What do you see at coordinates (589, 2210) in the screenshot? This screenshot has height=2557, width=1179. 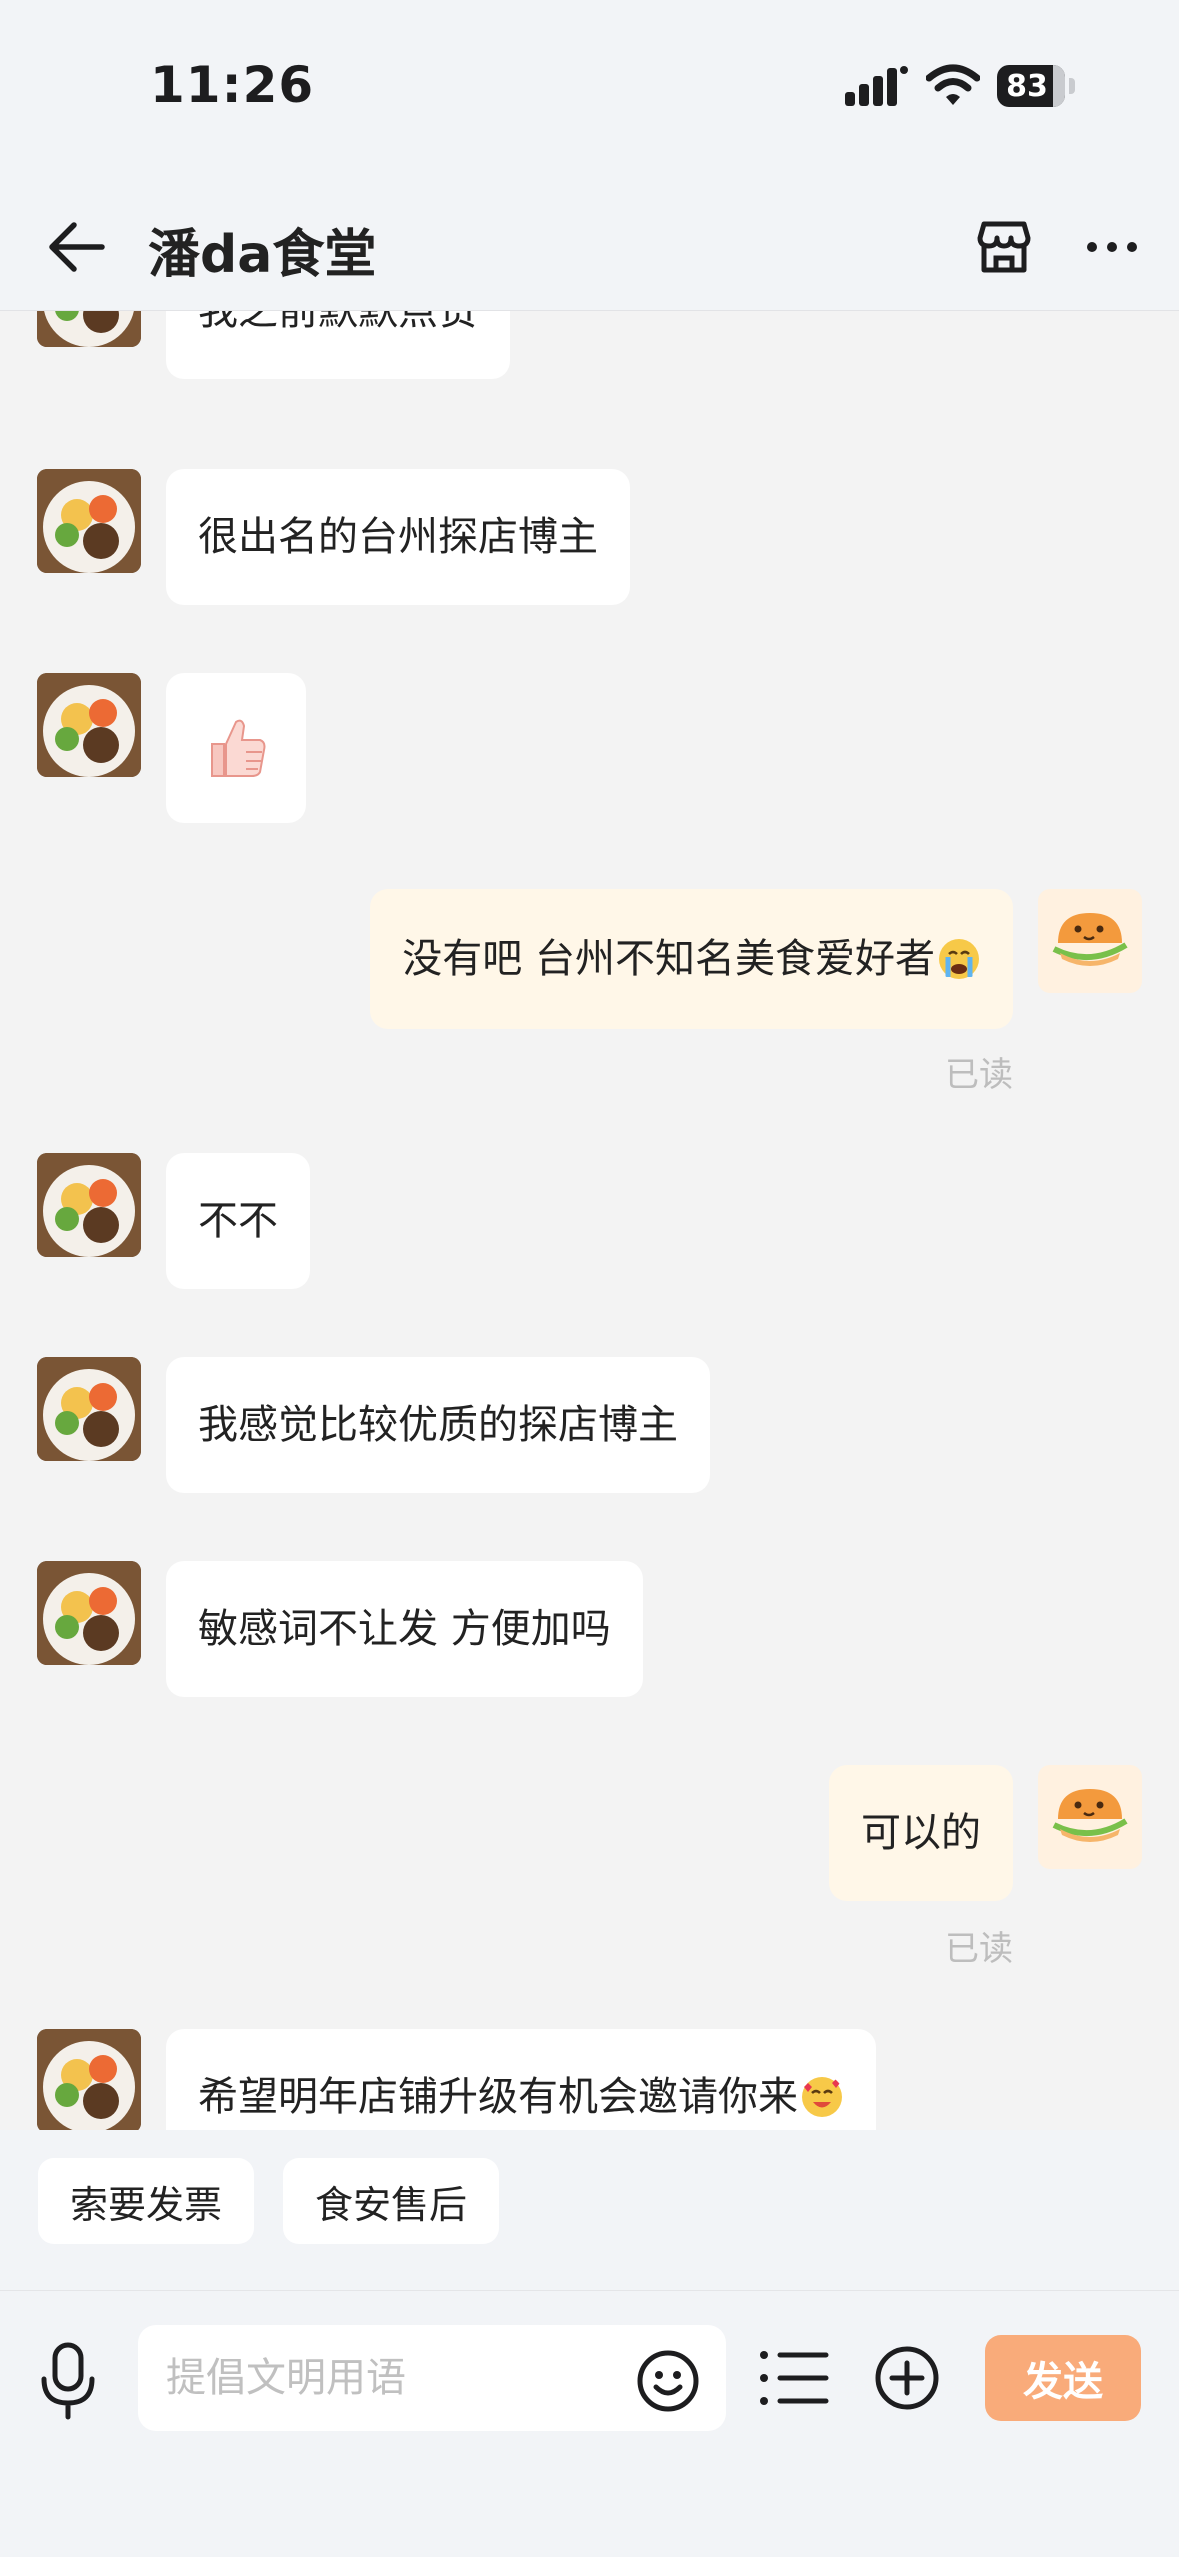 I see `quick-replies-bar: 索要发票 食安售后` at bounding box center [589, 2210].